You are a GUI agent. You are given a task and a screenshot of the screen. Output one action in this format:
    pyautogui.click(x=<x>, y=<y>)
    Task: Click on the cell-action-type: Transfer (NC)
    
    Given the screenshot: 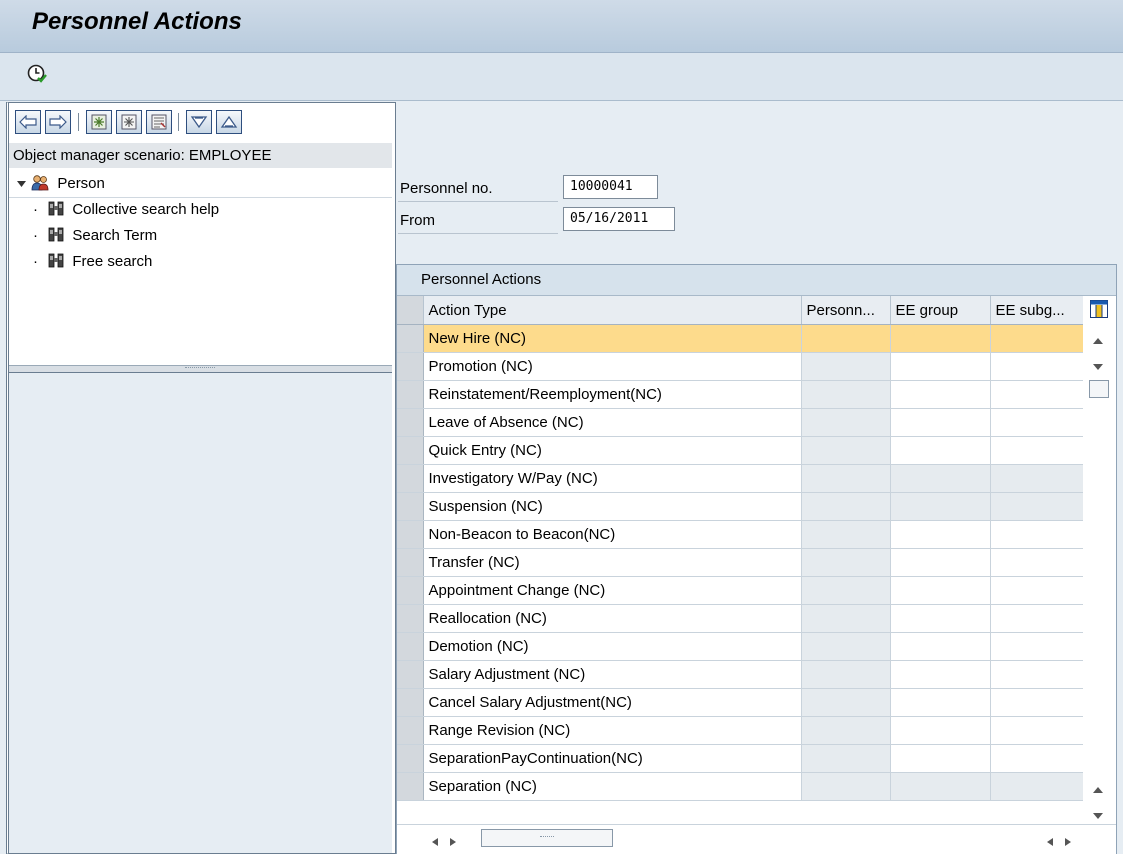 What is the action you would take?
    pyautogui.click(x=612, y=562)
    